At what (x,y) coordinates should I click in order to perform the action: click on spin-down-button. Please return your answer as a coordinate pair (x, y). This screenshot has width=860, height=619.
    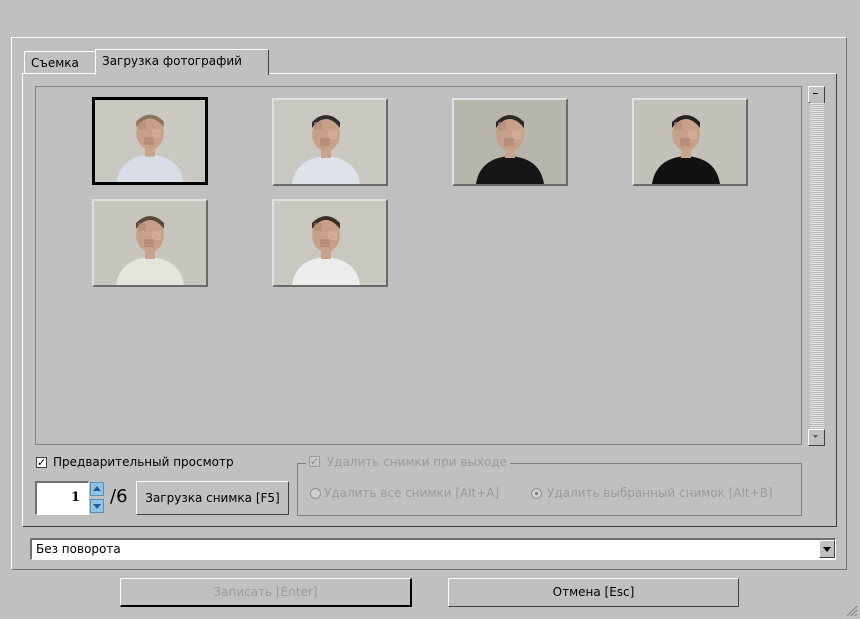
    Looking at the image, I should click on (97, 506).